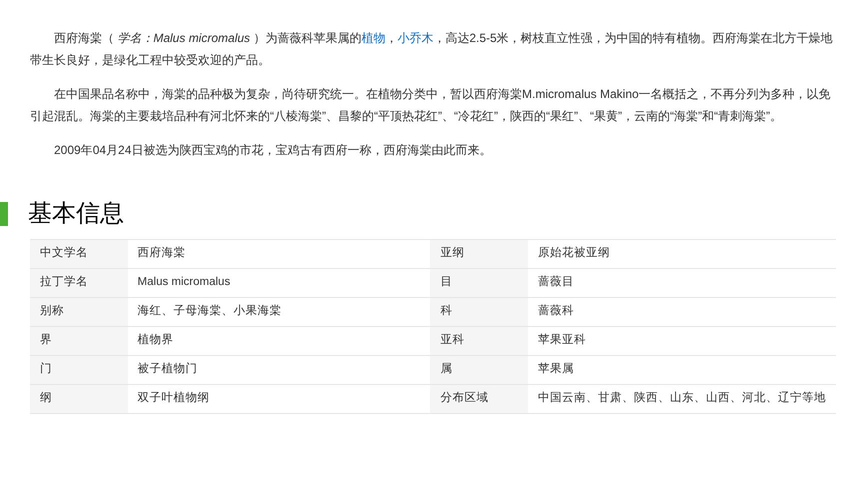 Image resolution: width=856 pixels, height=500 pixels. I want to click on field-value: 海红、子母海棠、小果海棠, so click(279, 312).